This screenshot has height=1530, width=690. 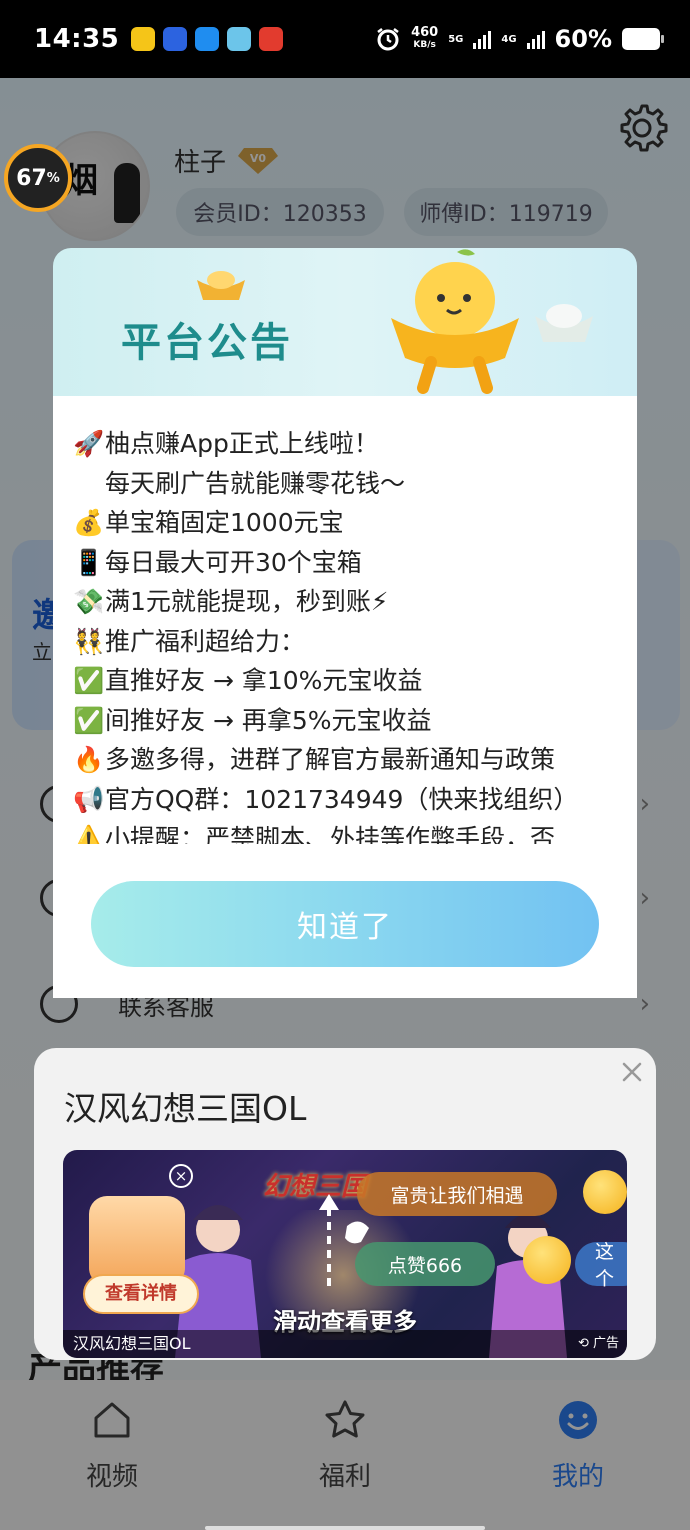 What do you see at coordinates (345, 1344) in the screenshot?
I see `ad-footer: 汉风幻想三国OL` at bounding box center [345, 1344].